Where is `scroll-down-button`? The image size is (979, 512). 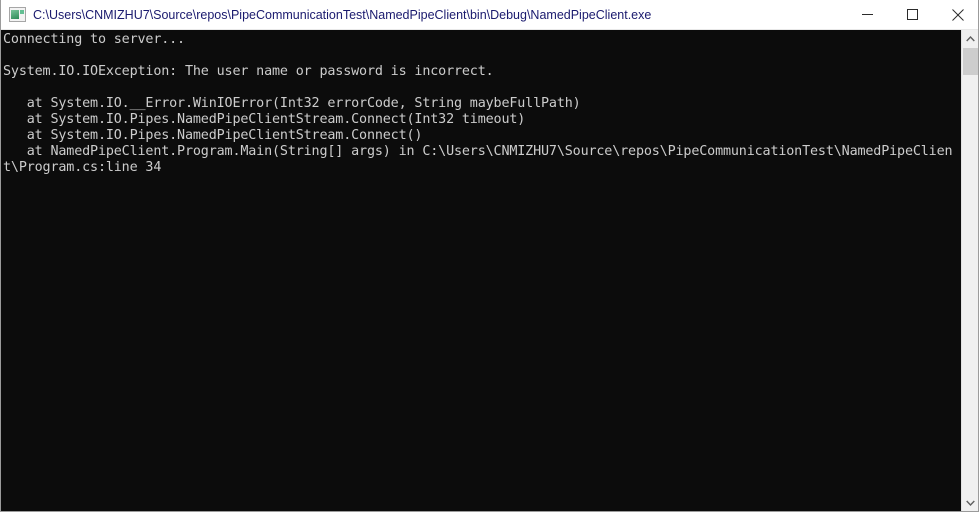
scroll-down-button is located at coordinates (970, 502).